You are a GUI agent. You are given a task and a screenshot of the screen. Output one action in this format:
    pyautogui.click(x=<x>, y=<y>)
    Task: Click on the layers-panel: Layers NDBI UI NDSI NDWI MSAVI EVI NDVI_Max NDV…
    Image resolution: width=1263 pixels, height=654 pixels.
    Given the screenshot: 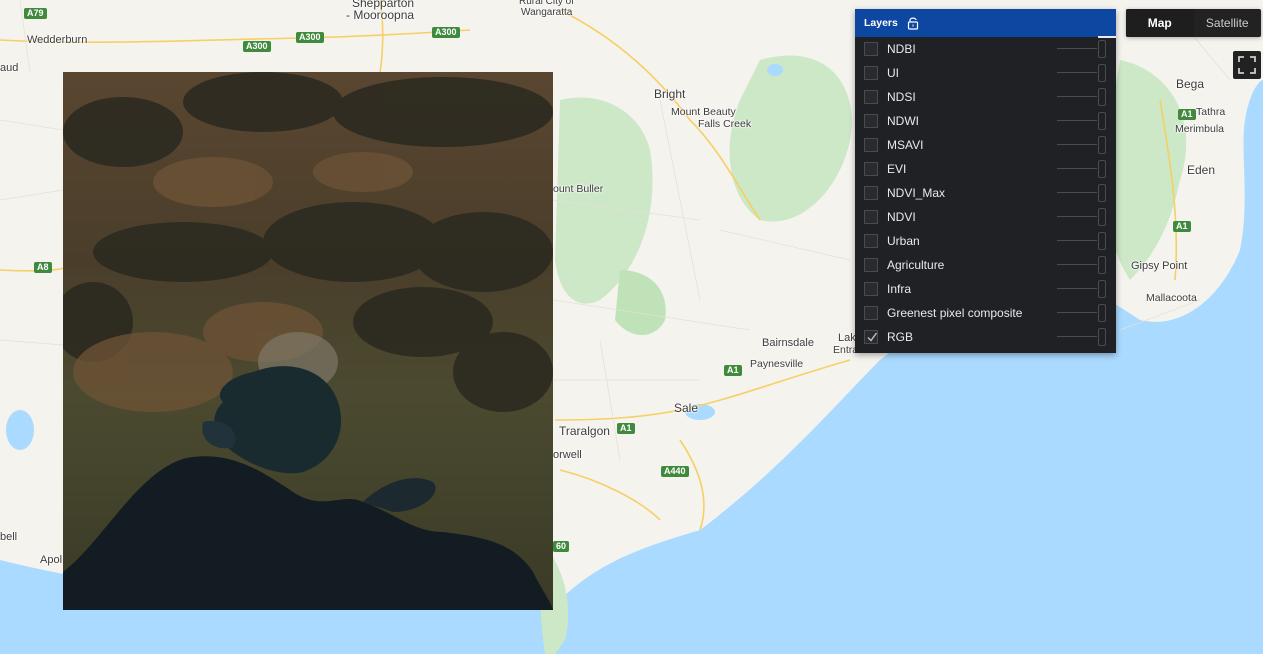 What is the action you would take?
    pyautogui.click(x=985, y=181)
    